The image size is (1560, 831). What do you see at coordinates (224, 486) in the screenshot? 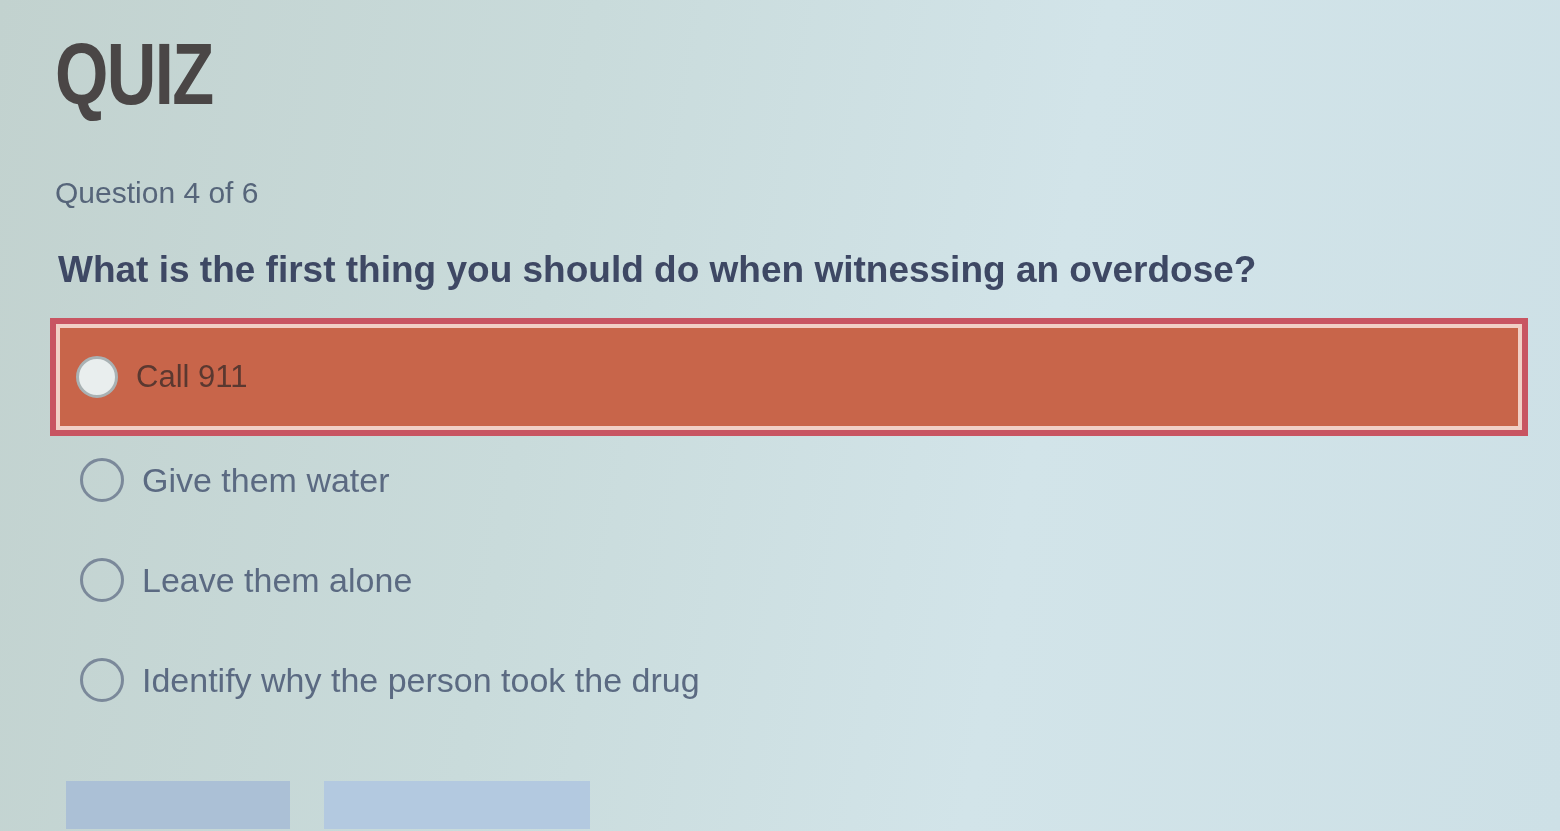
I see `answer-option: Give them water` at bounding box center [224, 486].